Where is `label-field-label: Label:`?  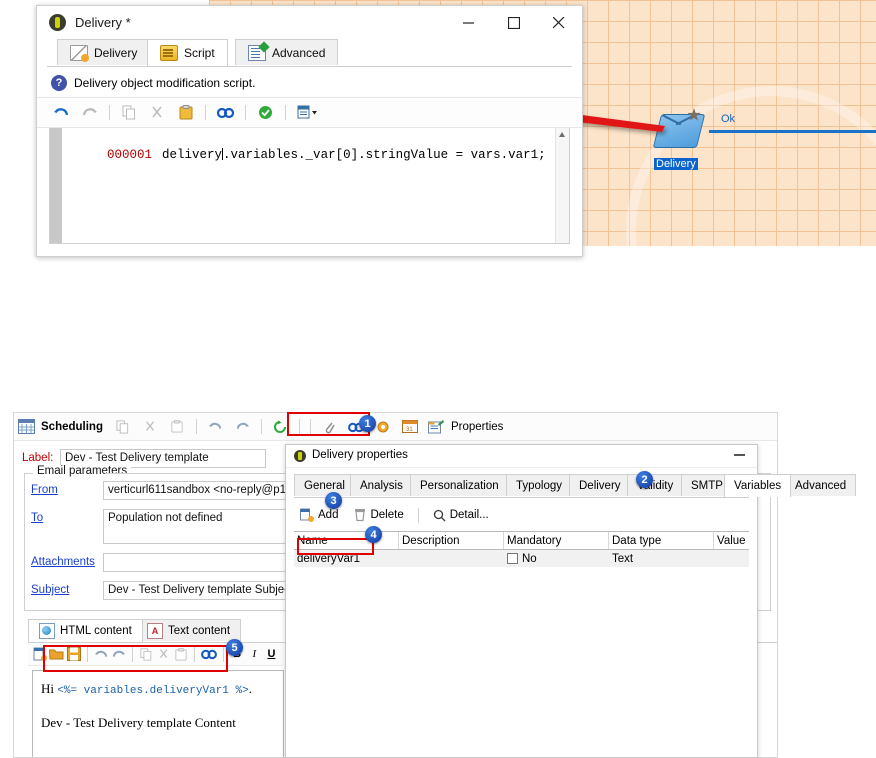
label-field-label: Label: is located at coordinates (38, 458).